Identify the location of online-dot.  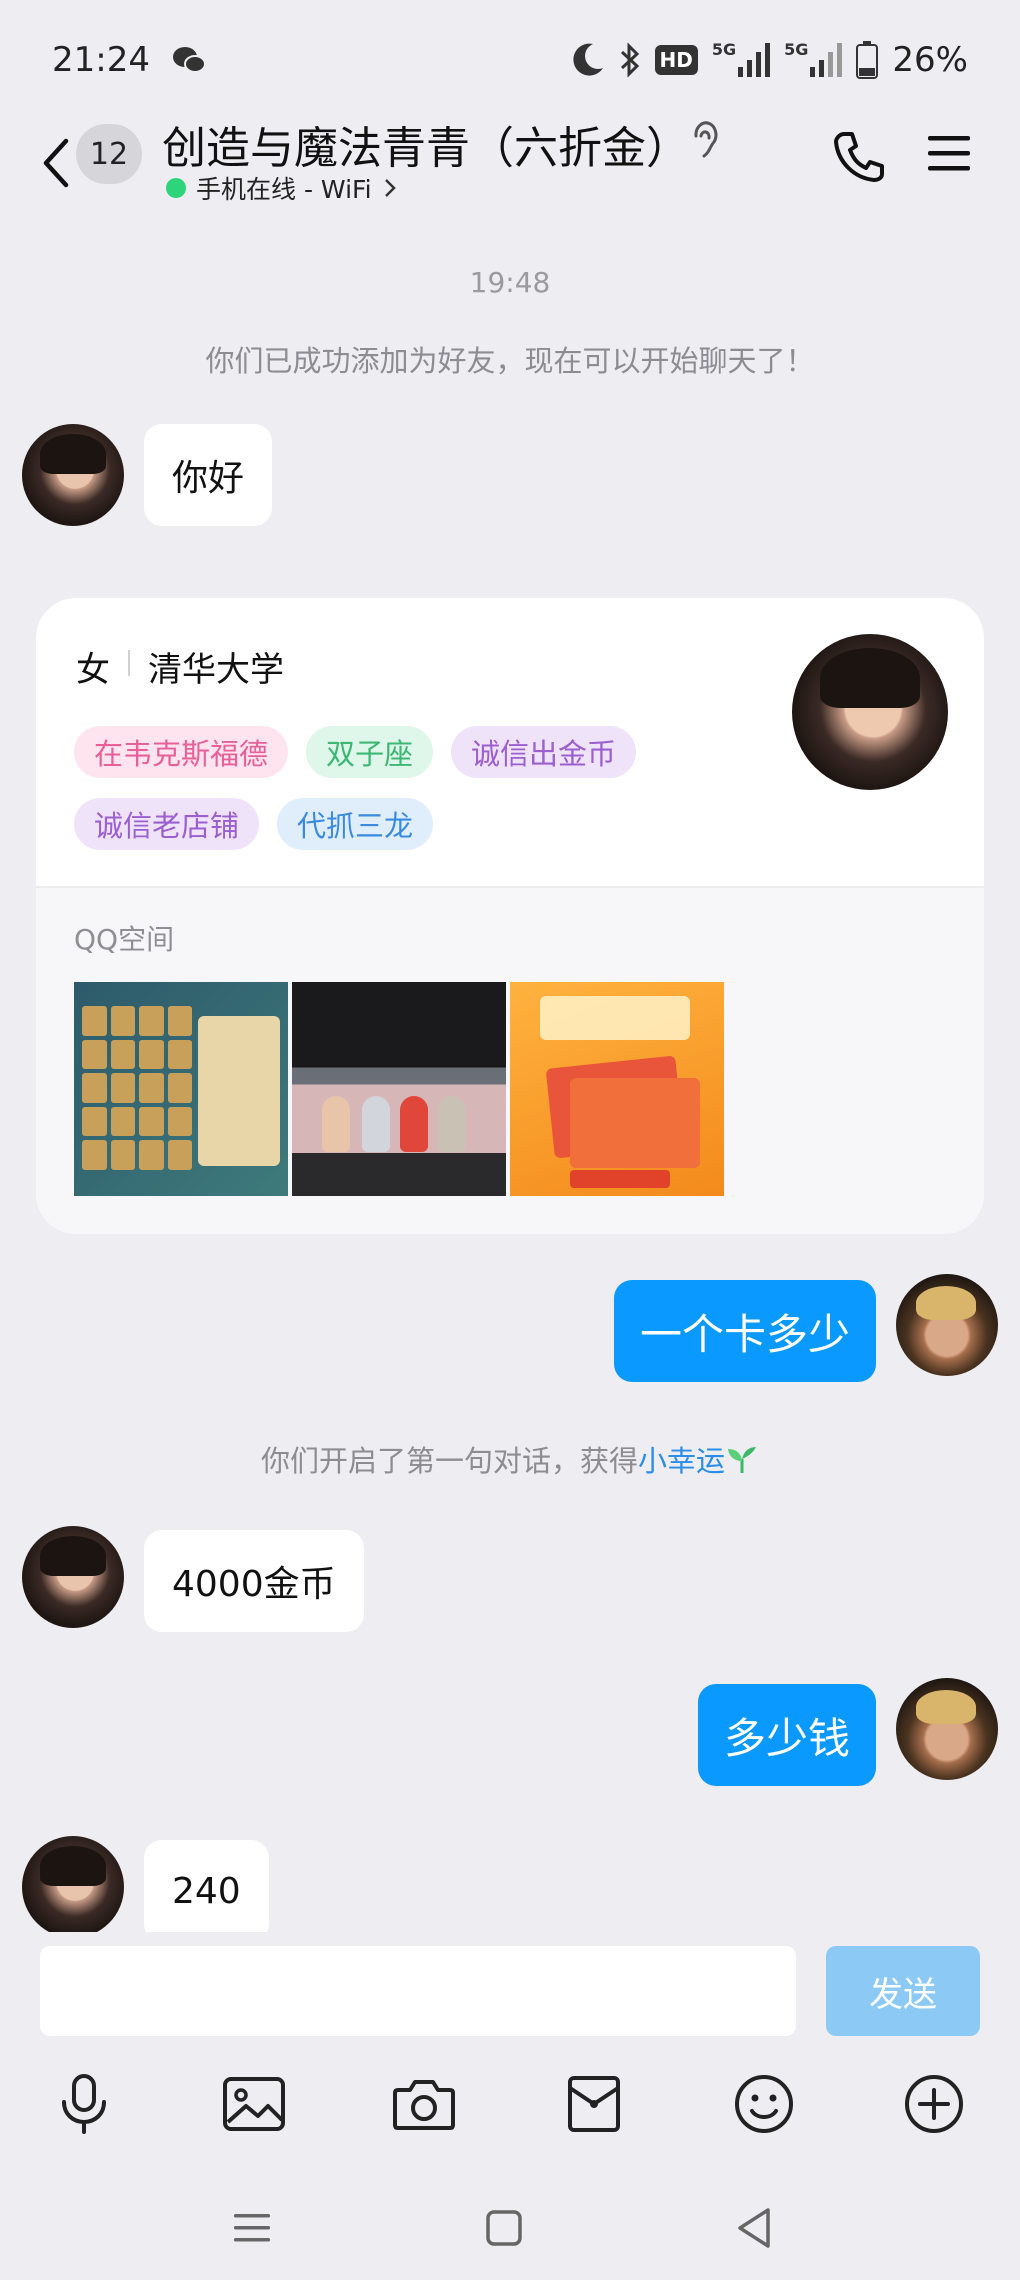
(176, 188).